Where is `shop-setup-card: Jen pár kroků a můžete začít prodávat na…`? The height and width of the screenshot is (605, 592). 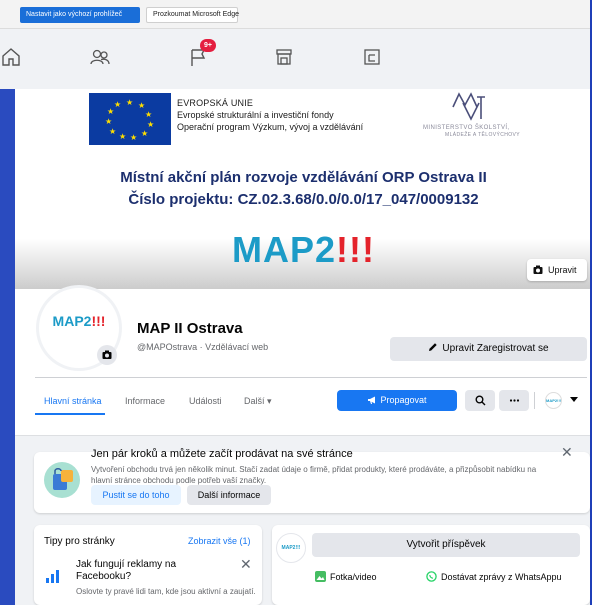 shop-setup-card: Jen pár kroků a můžete začít prodávat na… is located at coordinates (312, 478).